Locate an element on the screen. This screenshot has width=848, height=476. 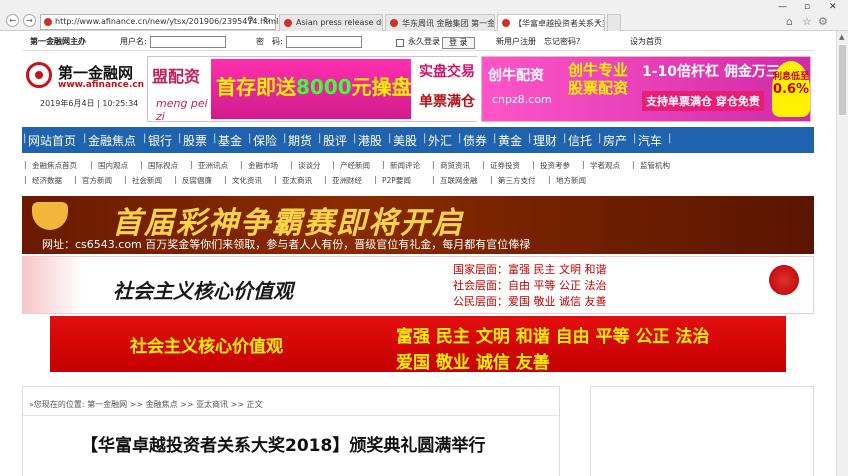
subnav-item: 地方新闻 is located at coordinates (571, 180).